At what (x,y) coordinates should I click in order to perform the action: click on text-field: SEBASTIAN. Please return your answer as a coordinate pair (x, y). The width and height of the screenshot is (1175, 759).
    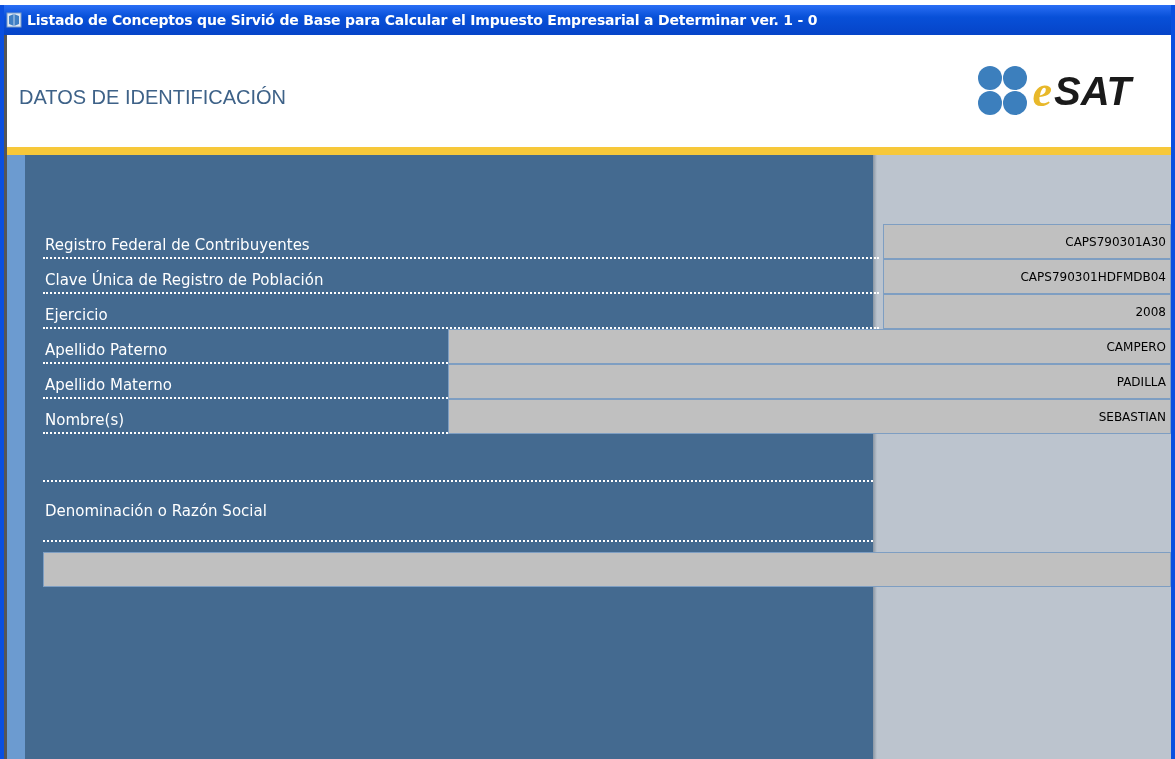
    Looking at the image, I should click on (809, 416).